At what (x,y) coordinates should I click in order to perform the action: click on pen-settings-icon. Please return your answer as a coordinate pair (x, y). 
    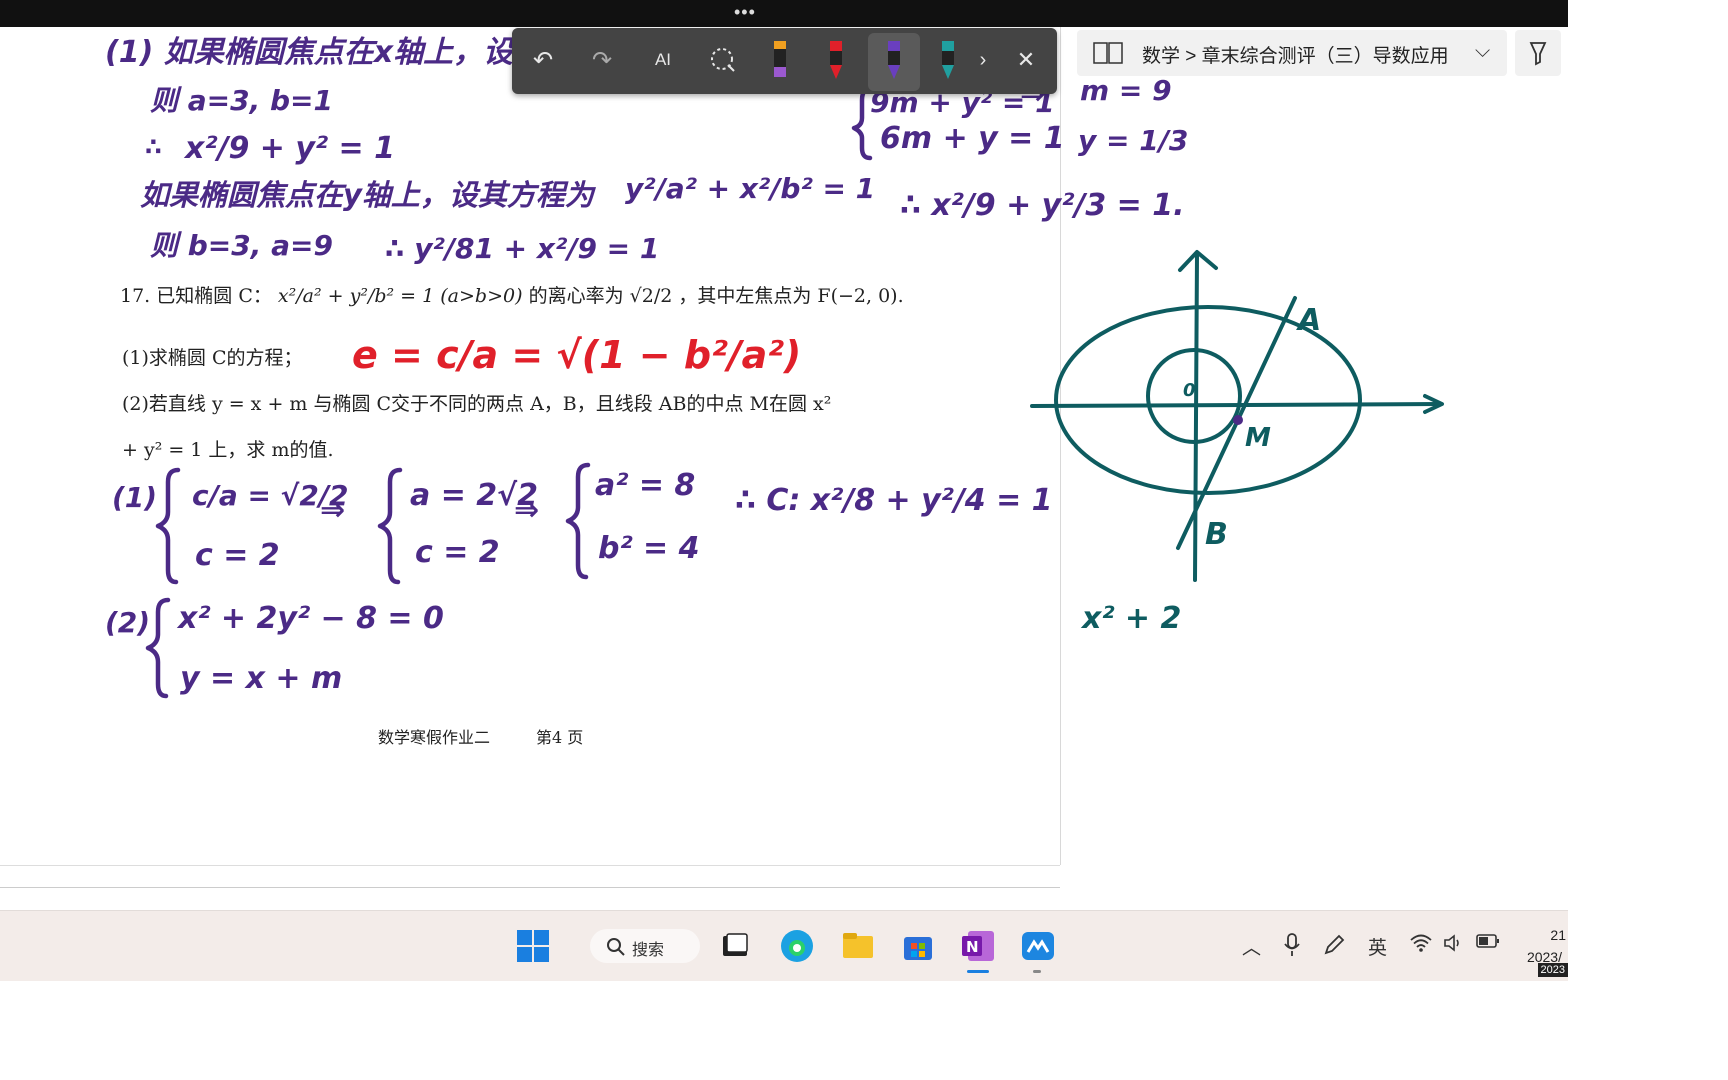
    Looking at the image, I should click on (1334, 948).